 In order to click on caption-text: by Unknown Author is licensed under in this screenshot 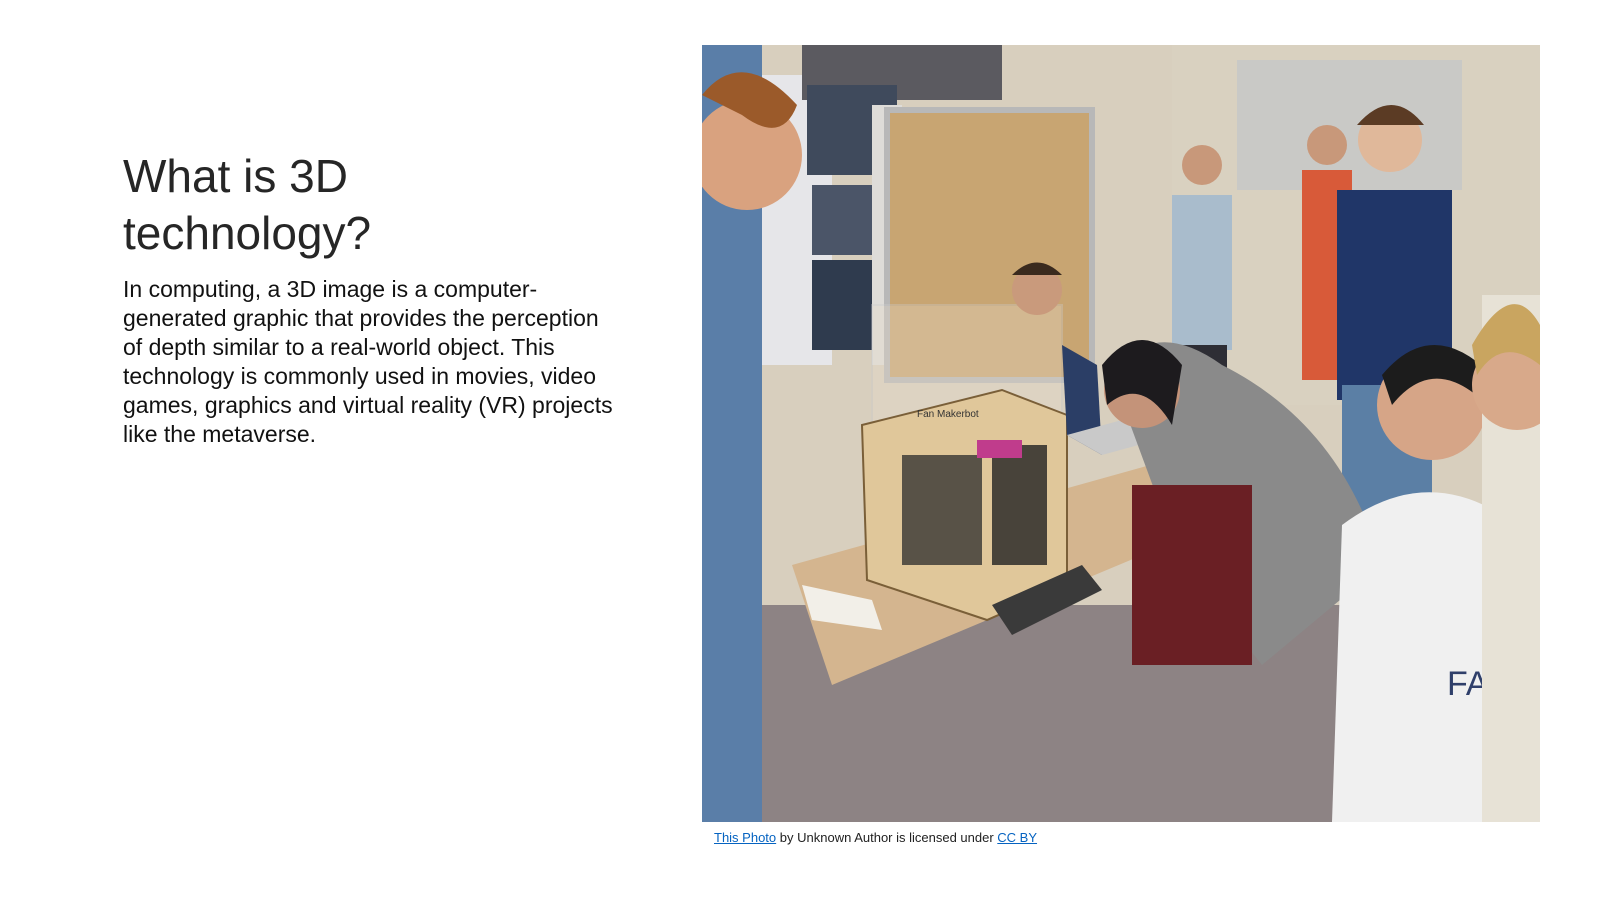, I will do `click(887, 837)`.